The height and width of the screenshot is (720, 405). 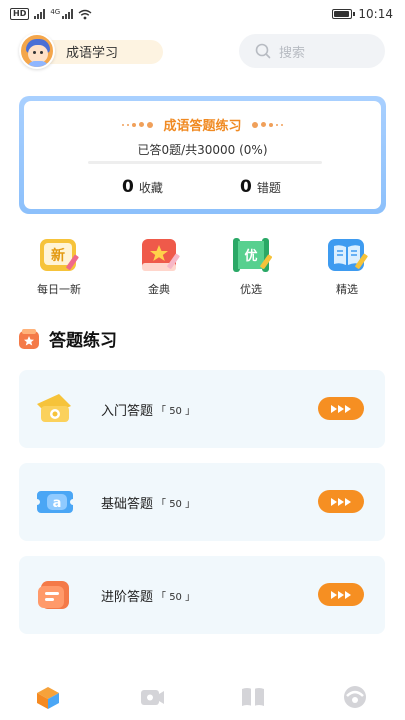 I want to click on start-beginner-button, so click(x=341, y=408).